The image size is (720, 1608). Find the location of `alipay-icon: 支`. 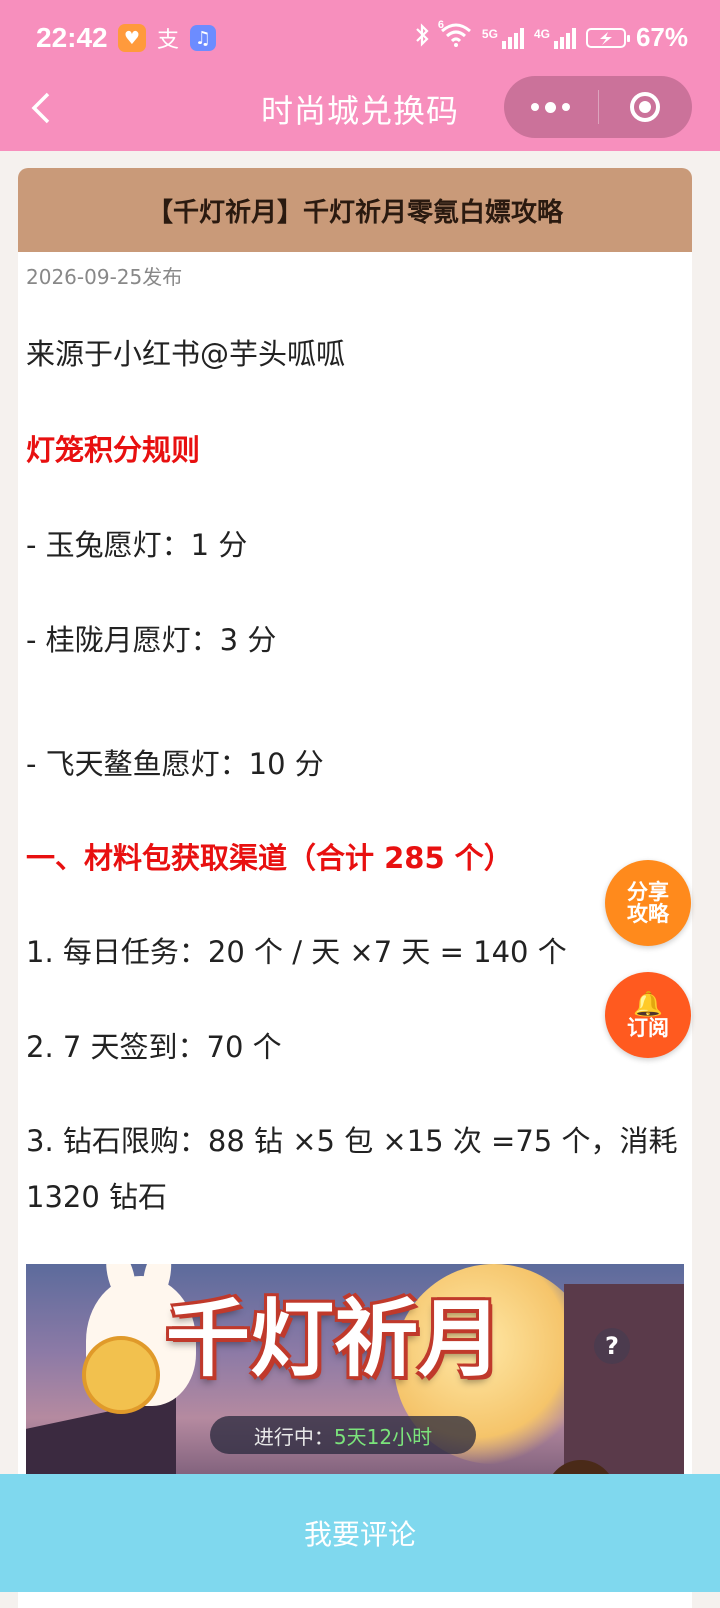

alipay-icon: 支 is located at coordinates (167, 40).